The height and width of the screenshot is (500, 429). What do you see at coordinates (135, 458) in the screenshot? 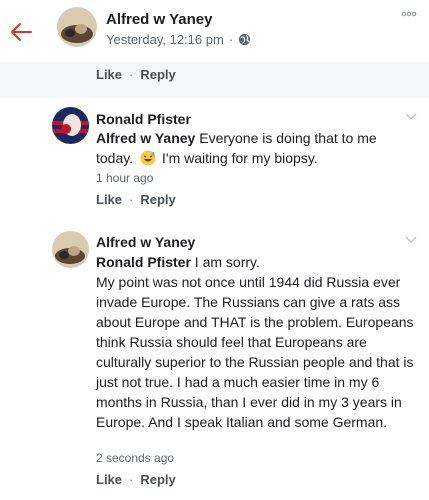
I see `comment-timestamp: 2 seconds ago` at bounding box center [135, 458].